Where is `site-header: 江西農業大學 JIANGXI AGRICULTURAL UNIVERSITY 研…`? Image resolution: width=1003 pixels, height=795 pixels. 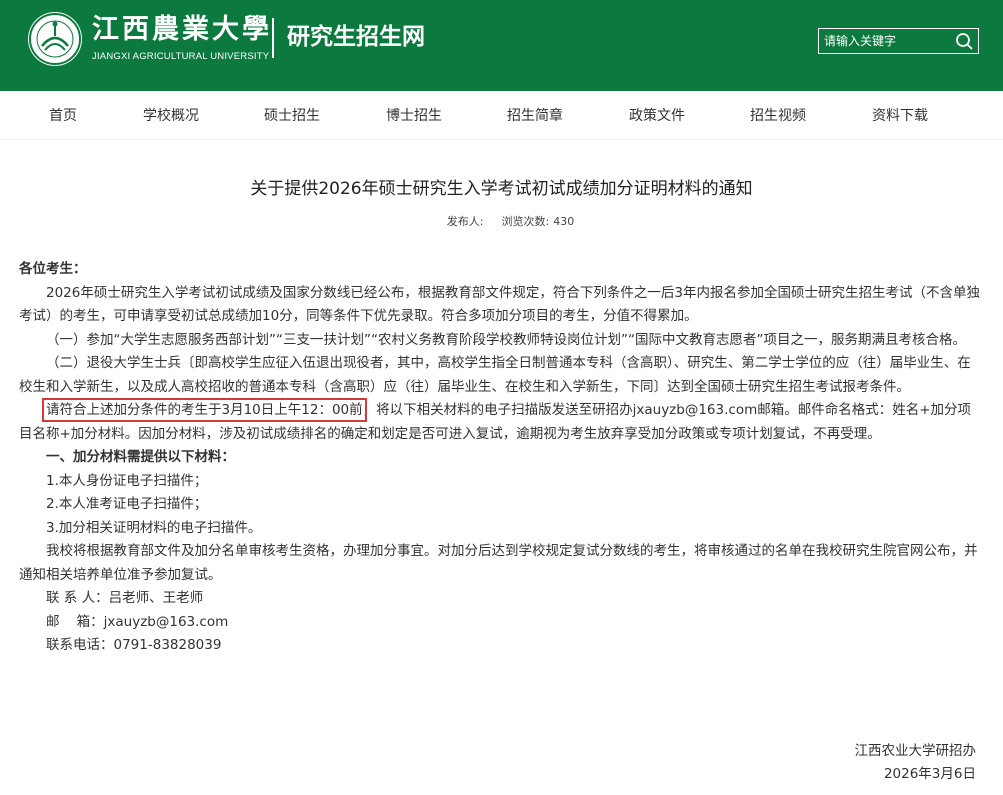
site-header: 江西農業大學 JIANGXI AGRICULTURAL UNIVERSITY 研… is located at coordinates (501, 45).